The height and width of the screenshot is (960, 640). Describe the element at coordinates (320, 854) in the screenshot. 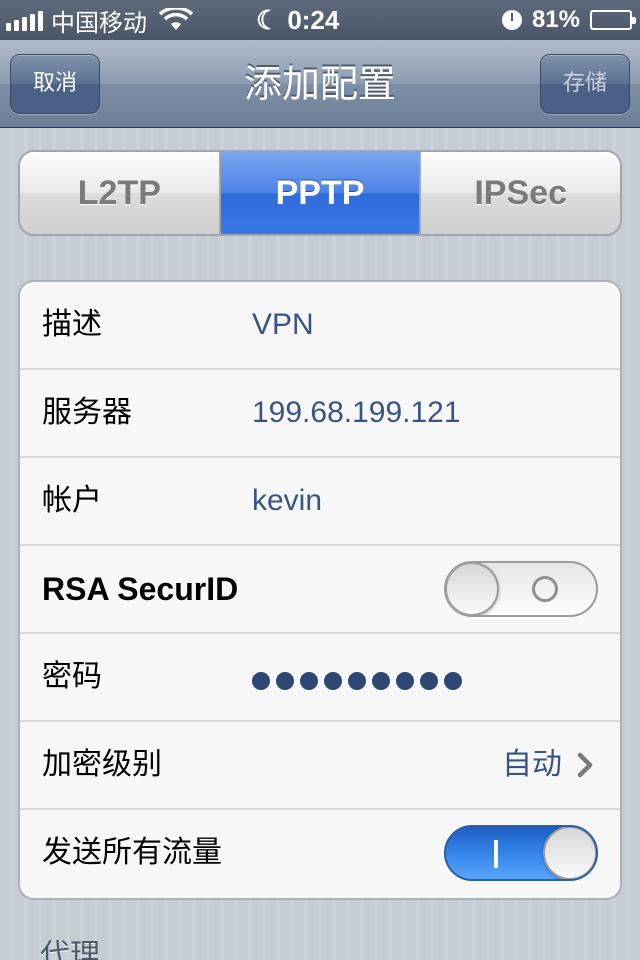

I see `send-all-traffic-row: 发送所有流量` at that location.